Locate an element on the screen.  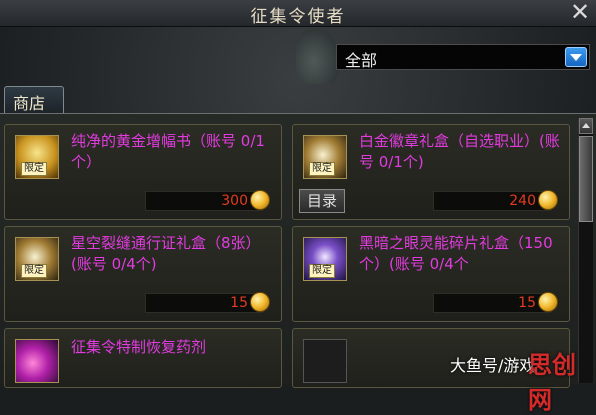
chevron-down-icon is located at coordinates (576, 57).